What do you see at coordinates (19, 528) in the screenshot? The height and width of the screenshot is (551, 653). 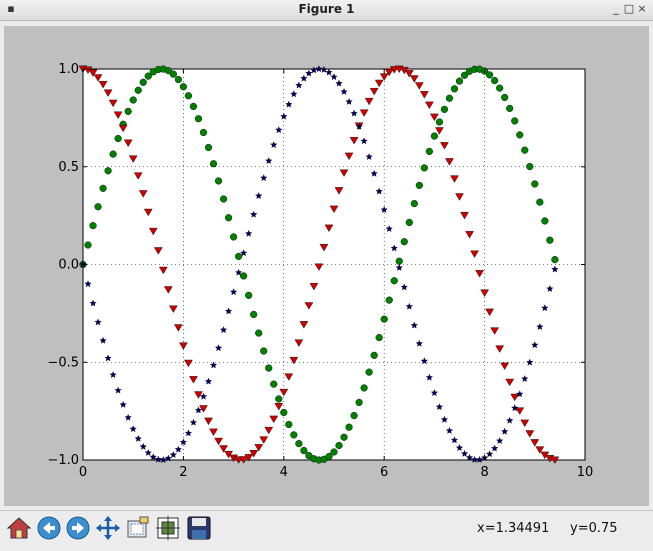 I see `home-icon` at bounding box center [19, 528].